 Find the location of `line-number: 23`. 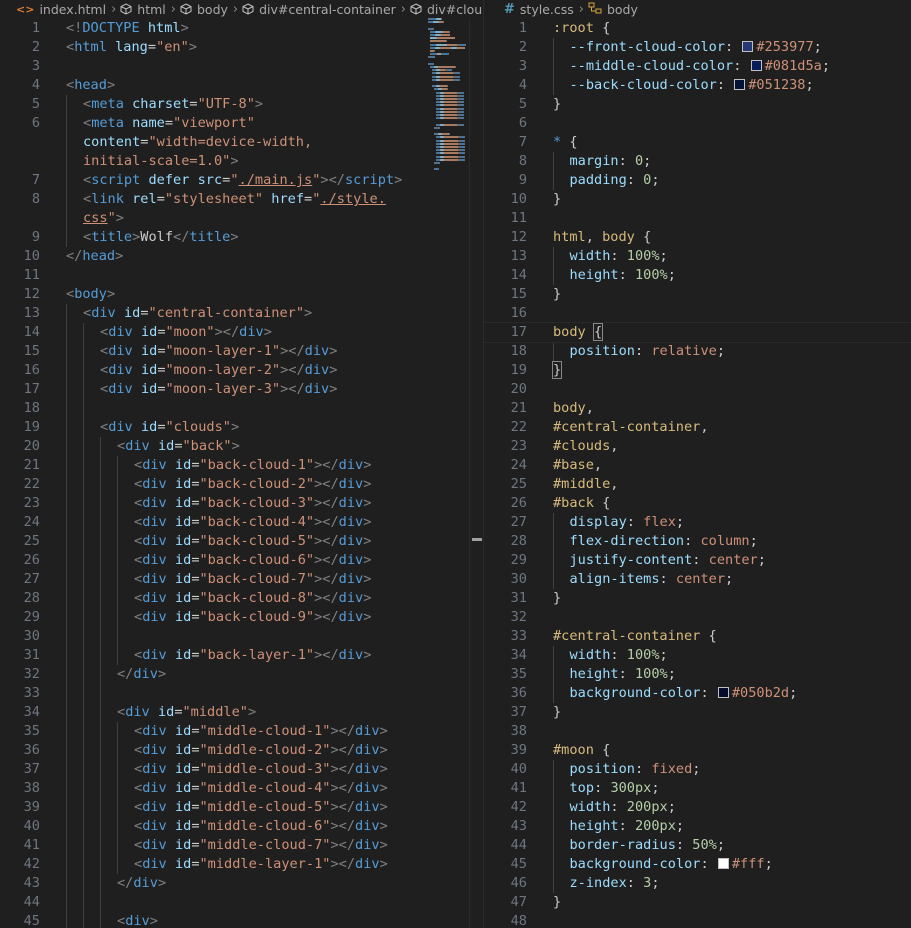

line-number: 23 is located at coordinates (518, 446).